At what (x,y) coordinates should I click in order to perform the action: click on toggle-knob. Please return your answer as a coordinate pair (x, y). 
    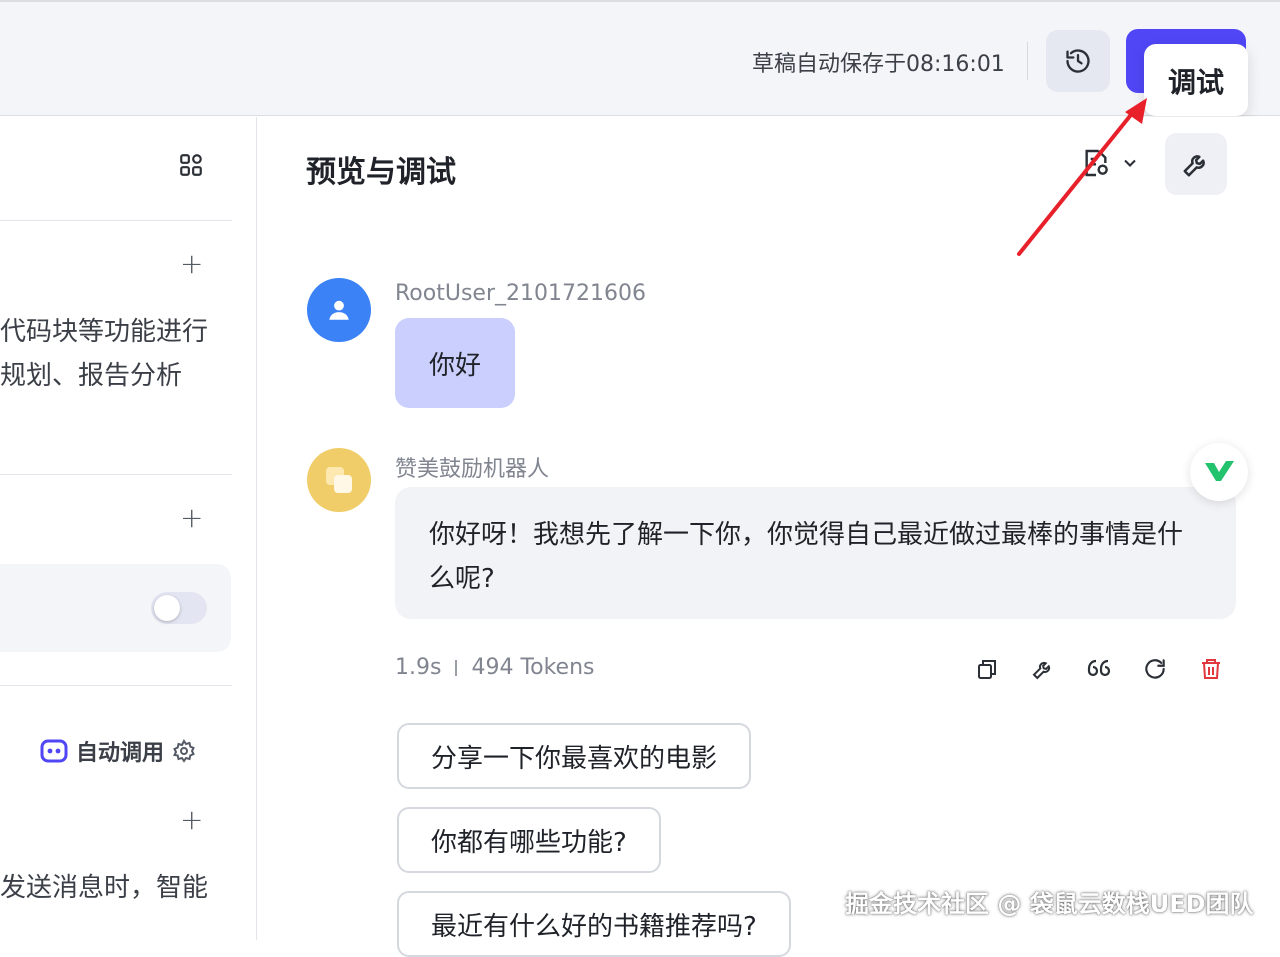
    Looking at the image, I should click on (167, 608).